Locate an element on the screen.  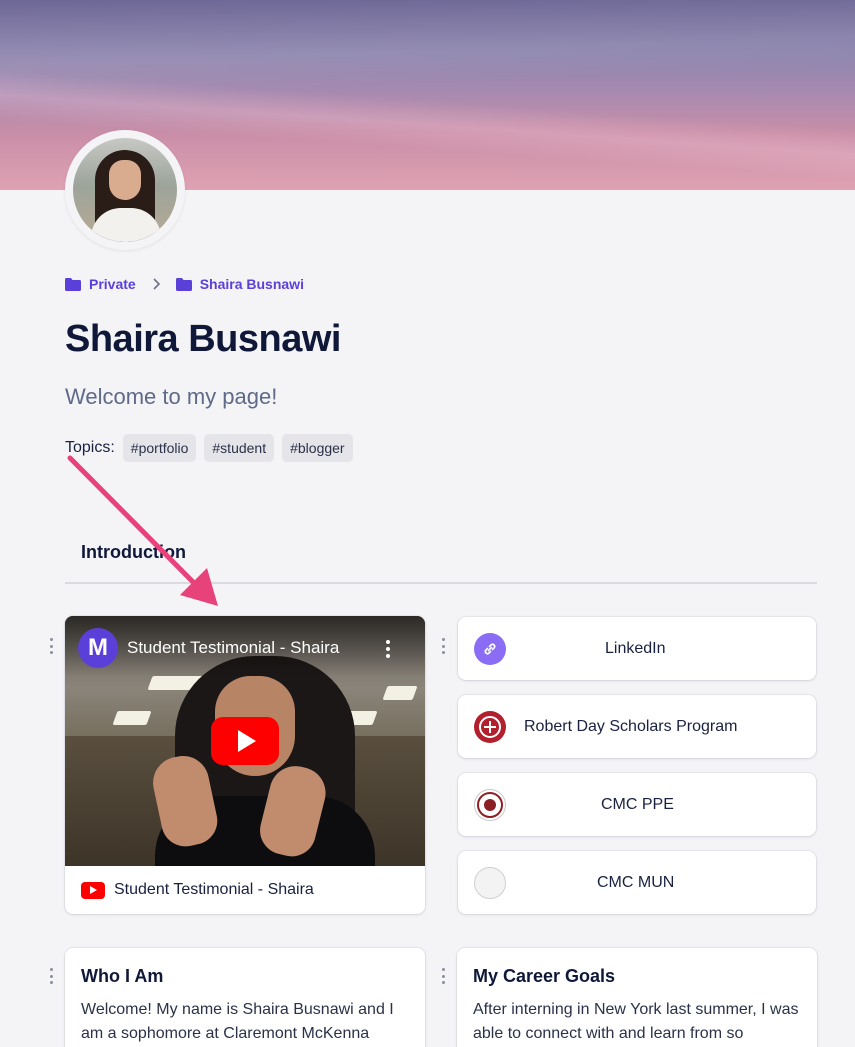
topics-label: Topics: is located at coordinates (90, 447).